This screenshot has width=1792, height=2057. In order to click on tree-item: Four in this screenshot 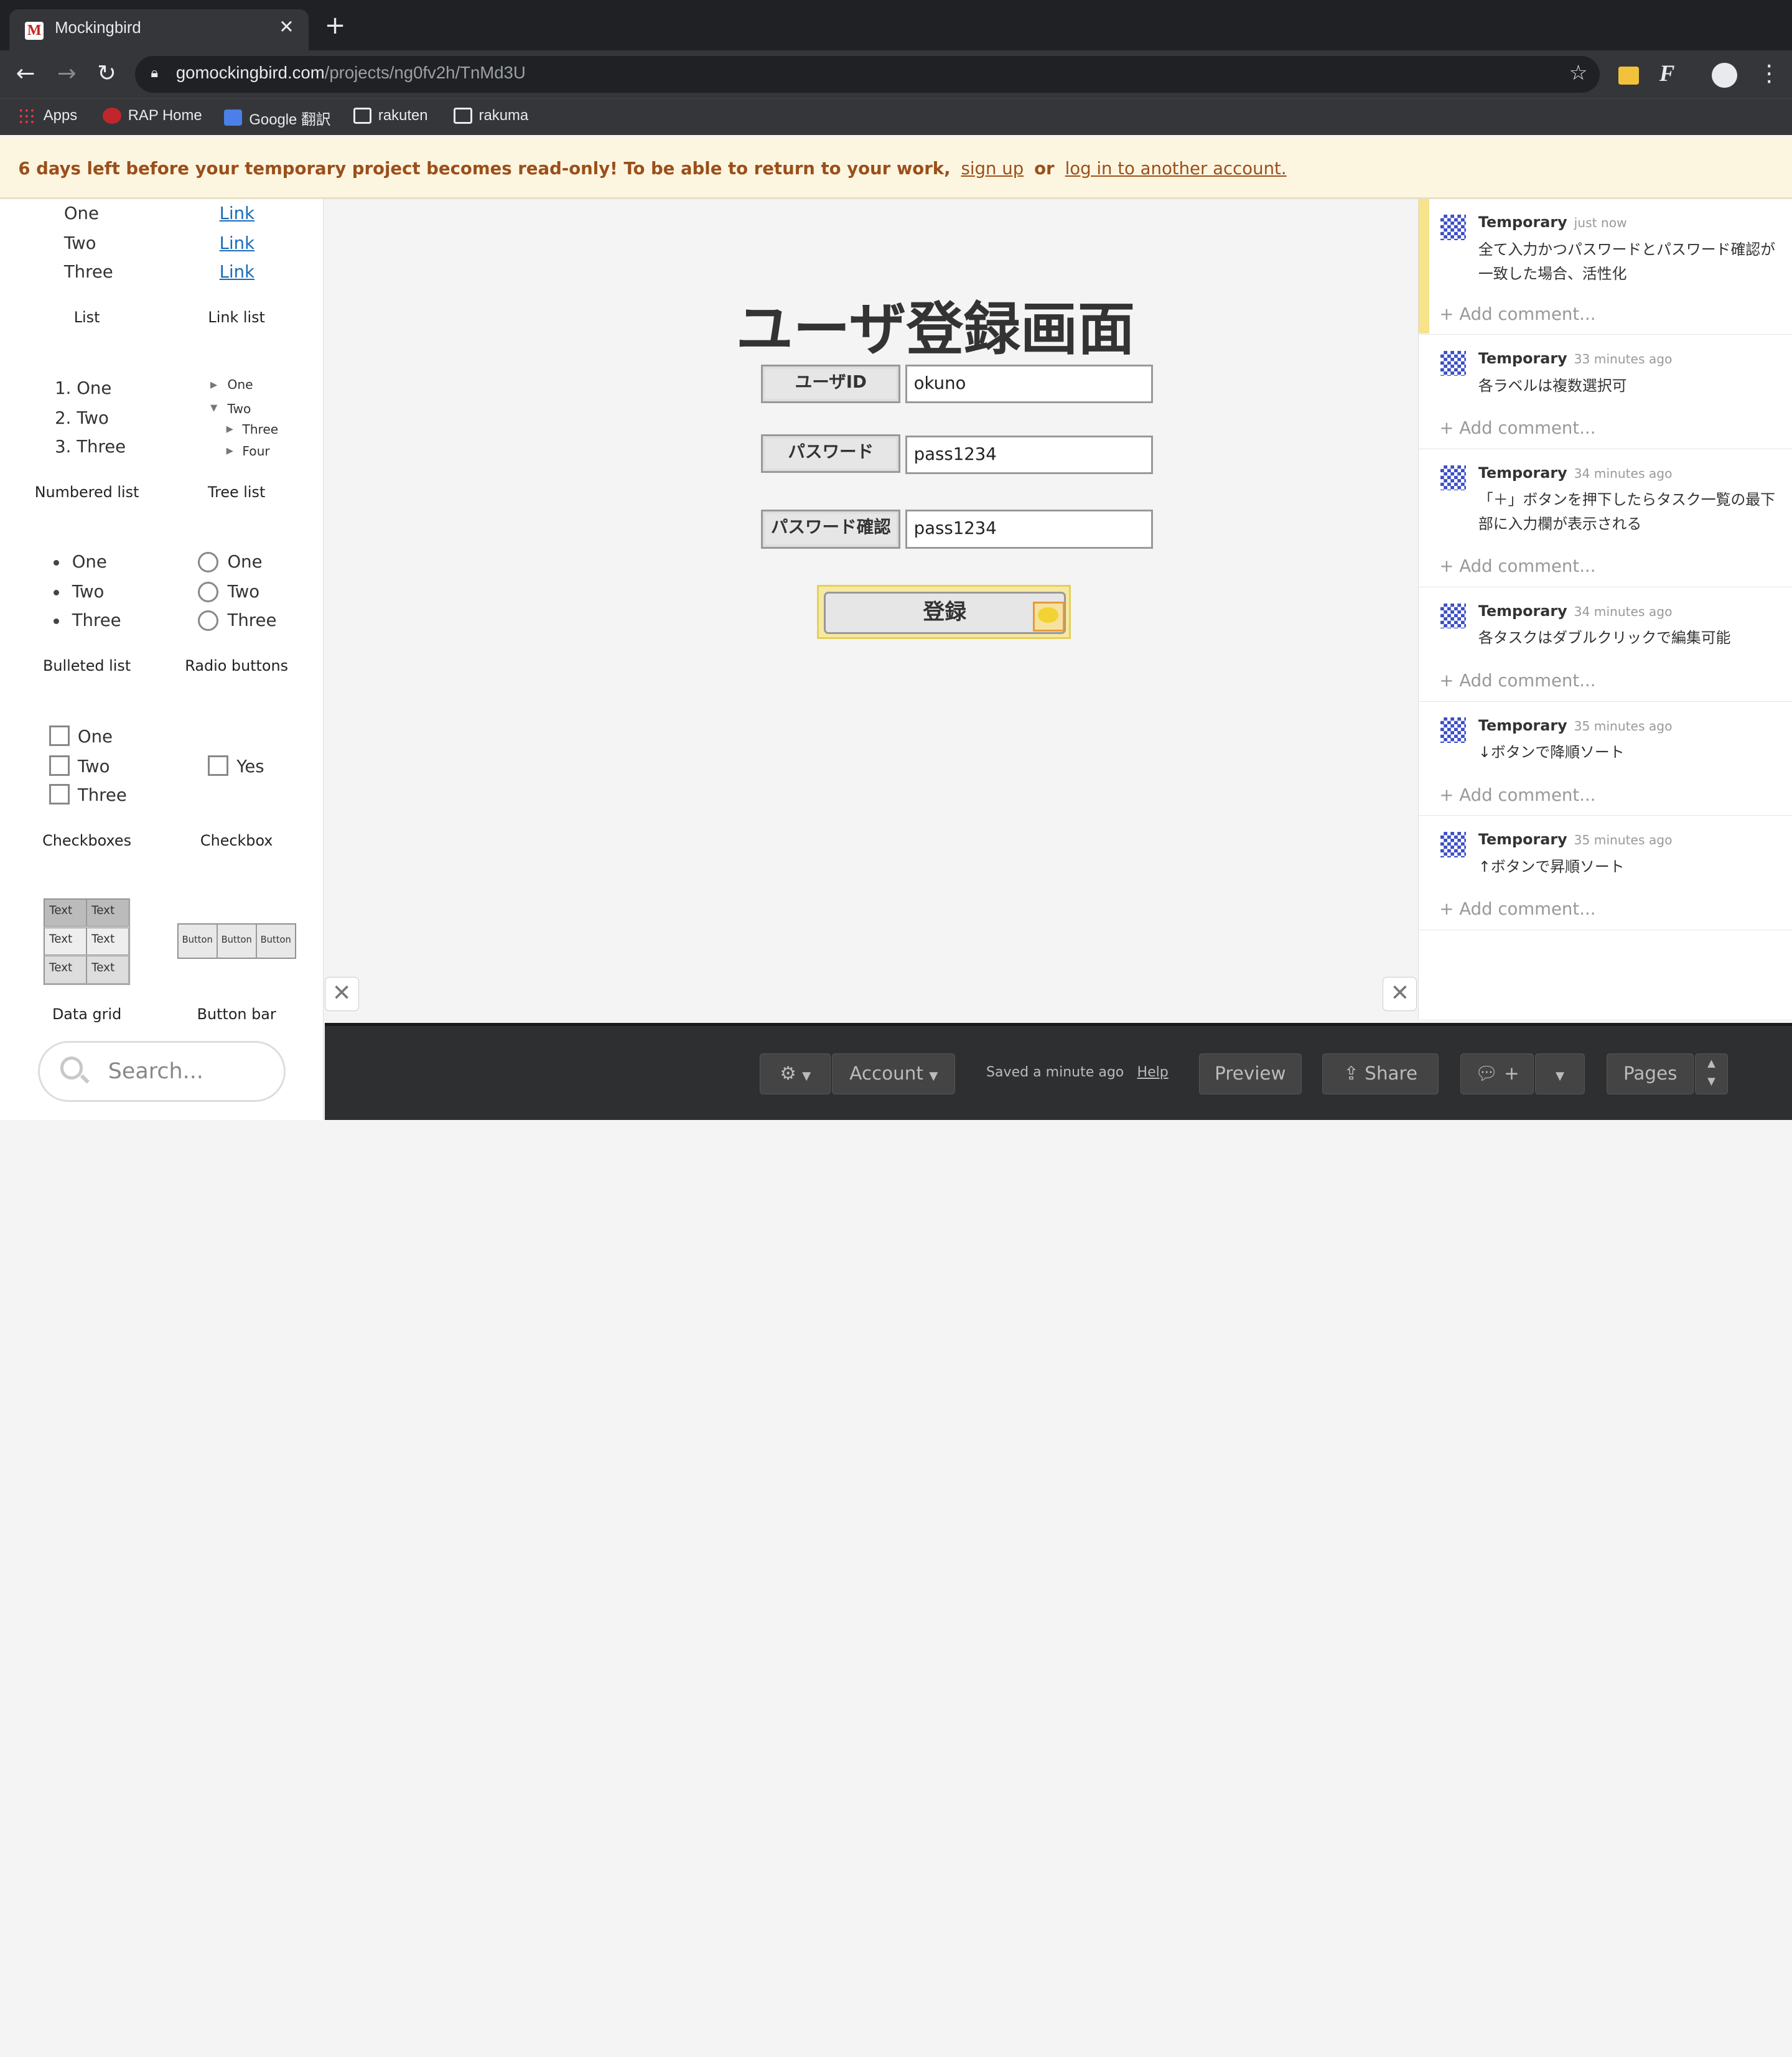, I will do `click(255, 451)`.